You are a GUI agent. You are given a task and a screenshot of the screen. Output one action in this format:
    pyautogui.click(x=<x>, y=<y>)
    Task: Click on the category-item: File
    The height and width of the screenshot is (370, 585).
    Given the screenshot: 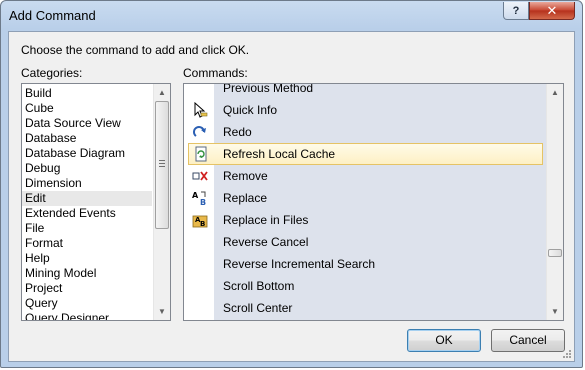 What is the action you would take?
    pyautogui.click(x=34, y=228)
    